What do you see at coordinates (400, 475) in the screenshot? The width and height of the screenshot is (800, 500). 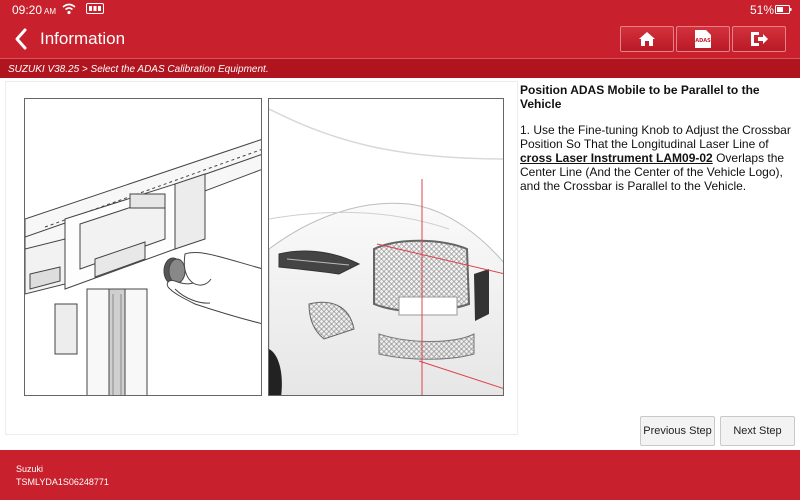 I see `vehicle-info-footer: Suzuki TSMLYDA1S06248771` at bounding box center [400, 475].